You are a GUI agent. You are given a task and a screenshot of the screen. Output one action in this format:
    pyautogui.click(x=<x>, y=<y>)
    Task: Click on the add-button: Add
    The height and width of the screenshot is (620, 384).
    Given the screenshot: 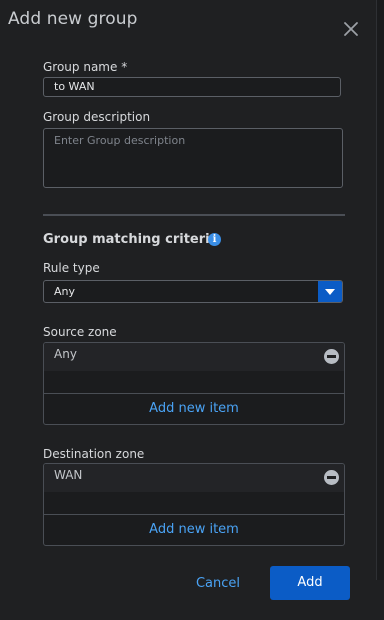 What is the action you would take?
    pyautogui.click(x=310, y=583)
    